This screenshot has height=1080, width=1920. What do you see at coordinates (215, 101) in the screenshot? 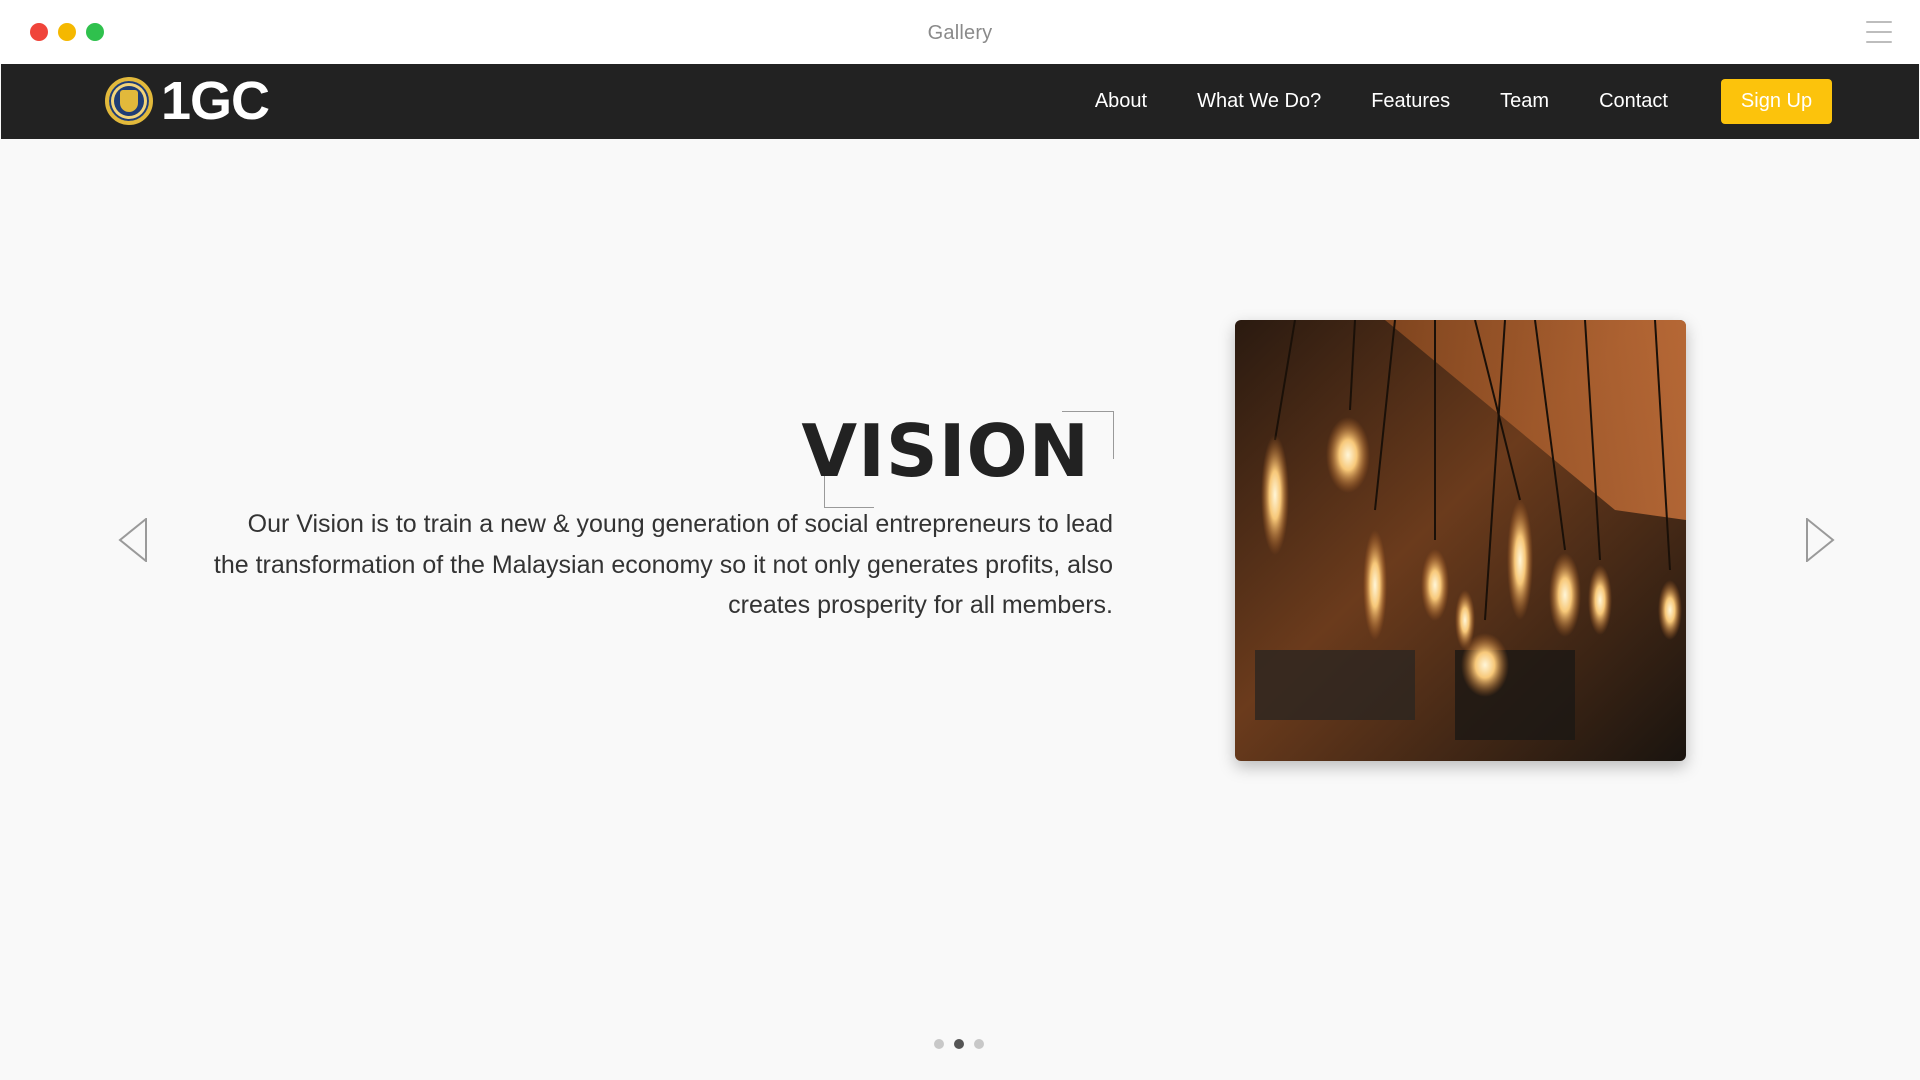
I see `brand-name: 1GC` at bounding box center [215, 101].